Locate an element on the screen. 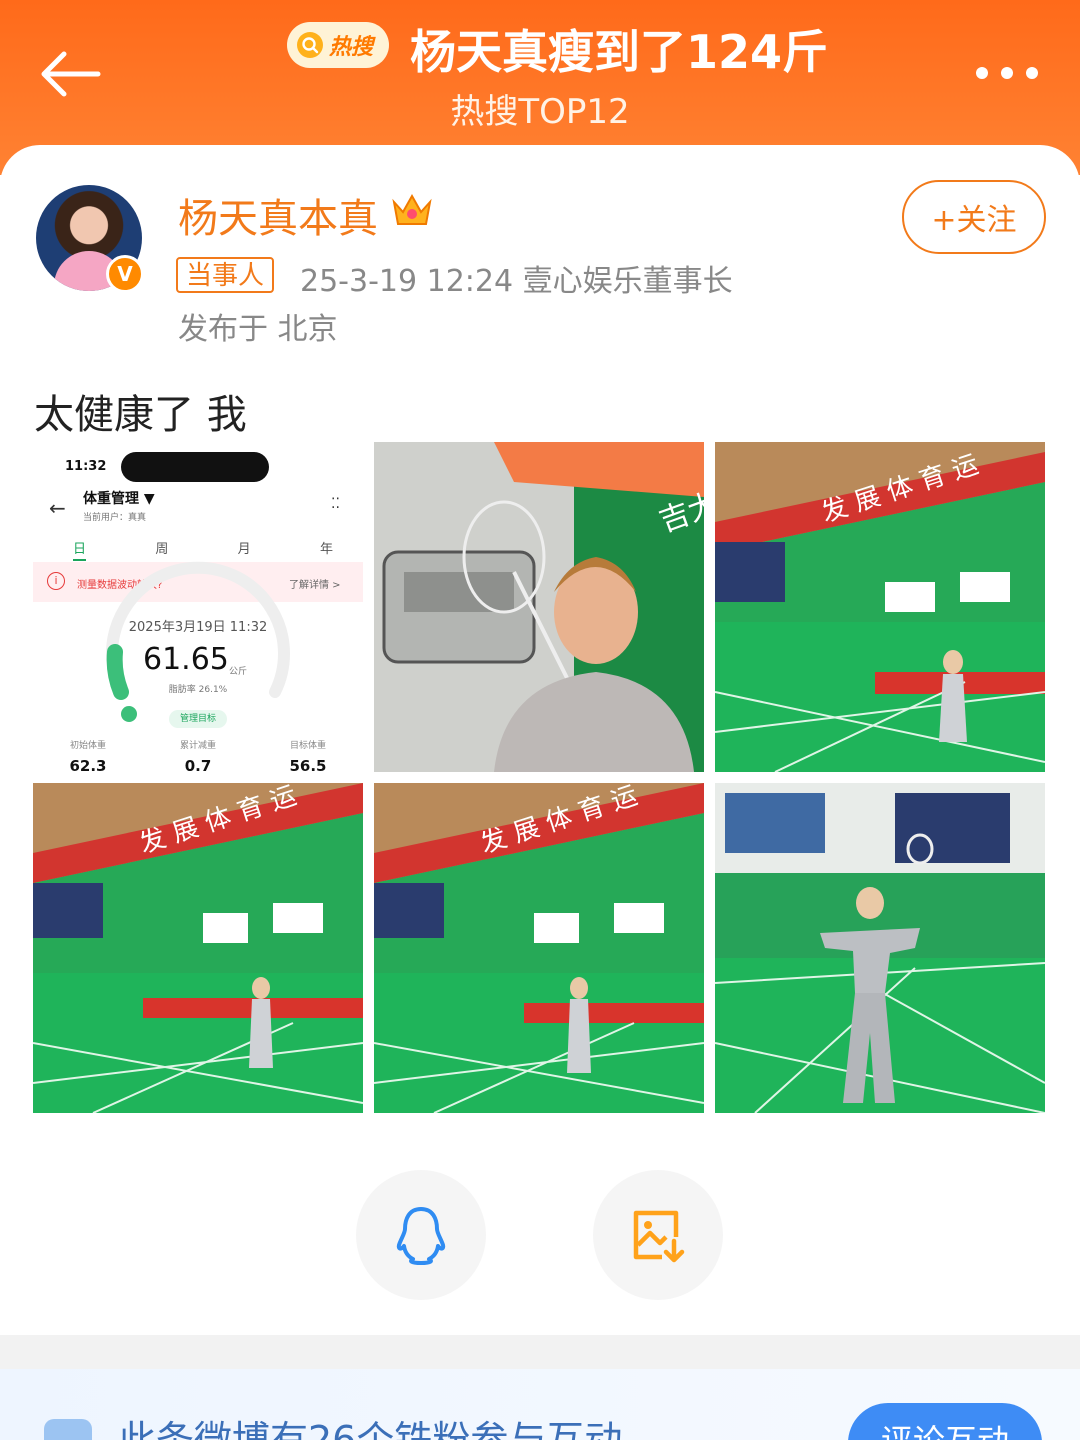 The height and width of the screenshot is (1440, 1080). more-options-icon is located at coordinates (1007, 73).